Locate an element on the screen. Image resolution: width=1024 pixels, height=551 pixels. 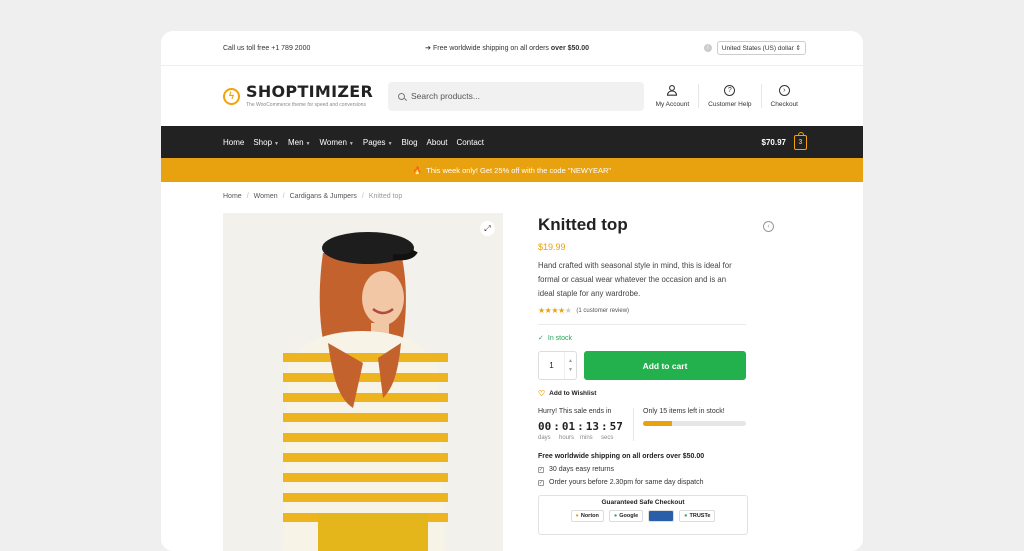
nav-pages: Pages ▼ is located at coordinates (378, 142).